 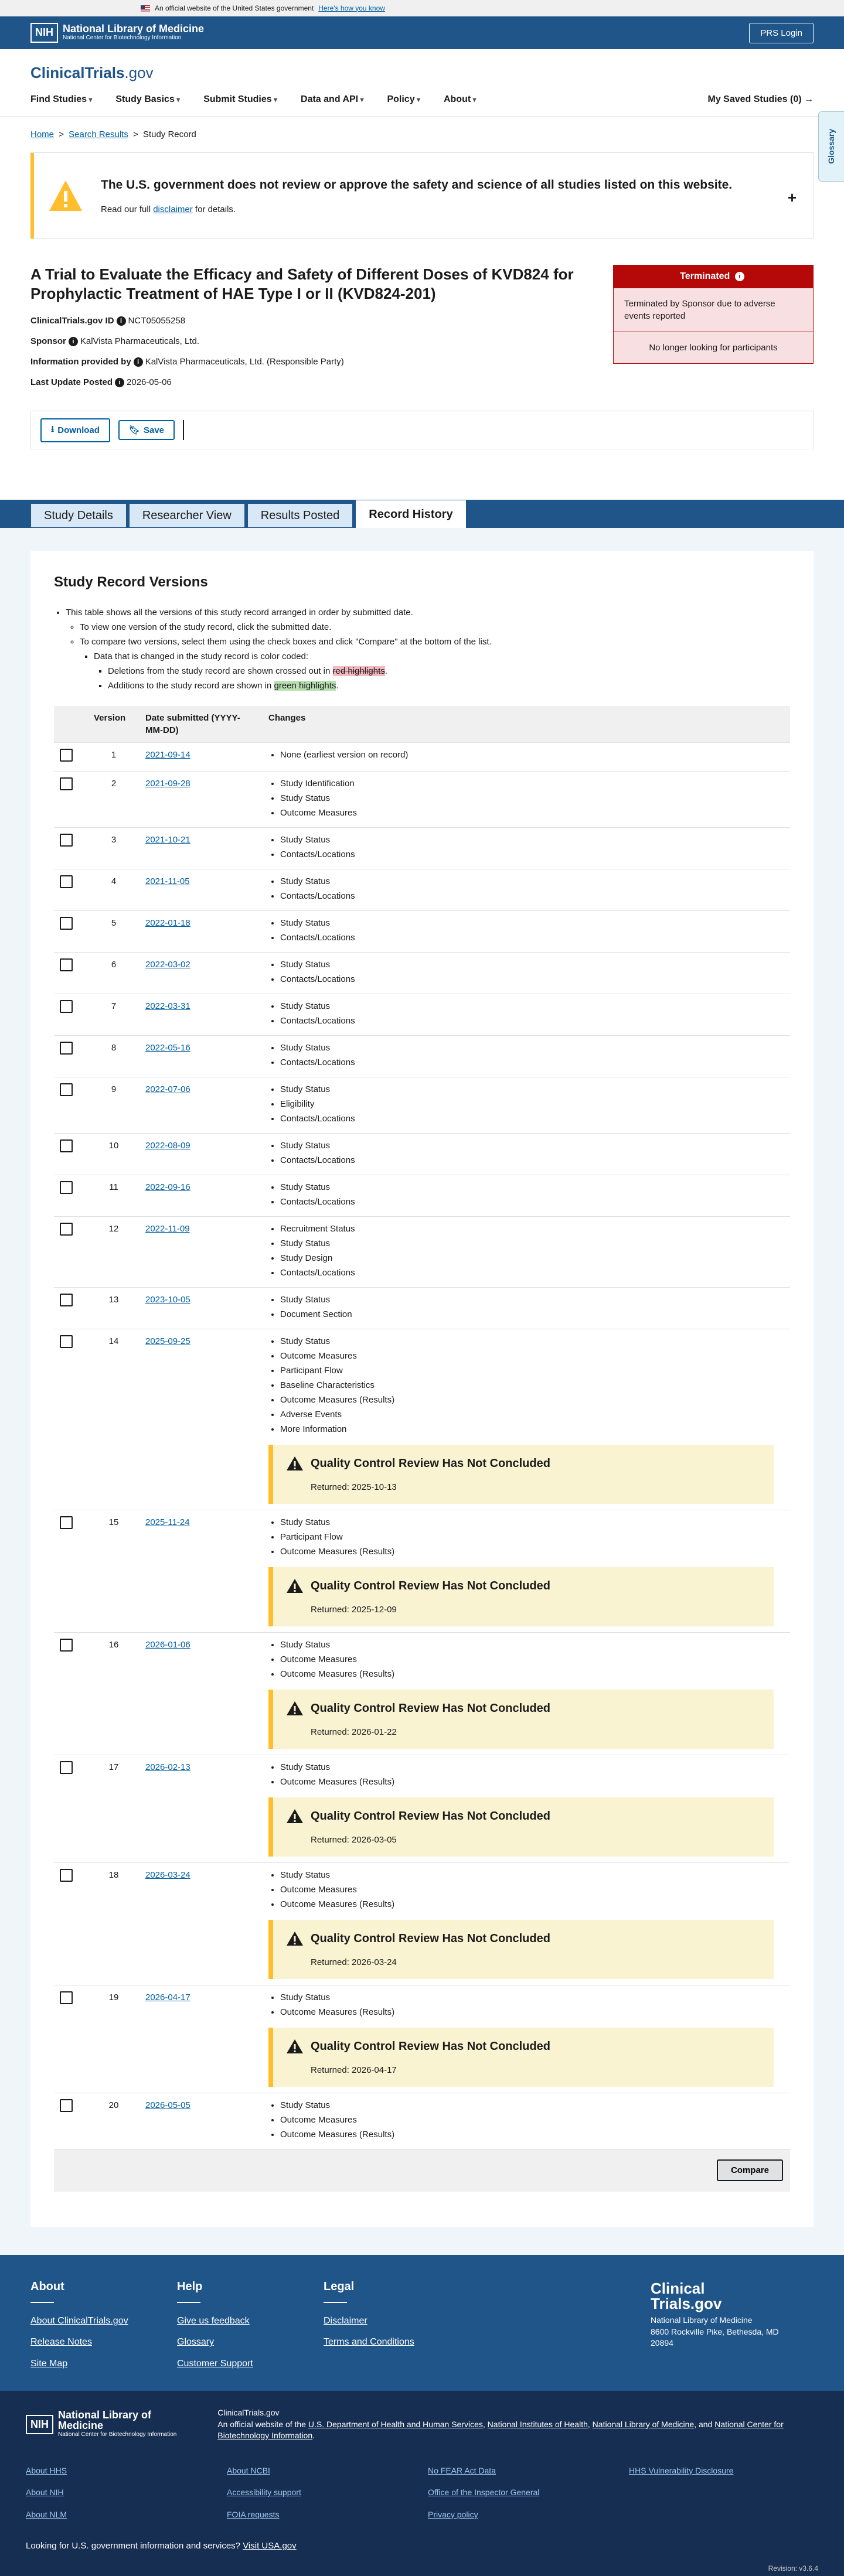 What do you see at coordinates (300, 515) in the screenshot?
I see `tab-results-posted: Results Posted` at bounding box center [300, 515].